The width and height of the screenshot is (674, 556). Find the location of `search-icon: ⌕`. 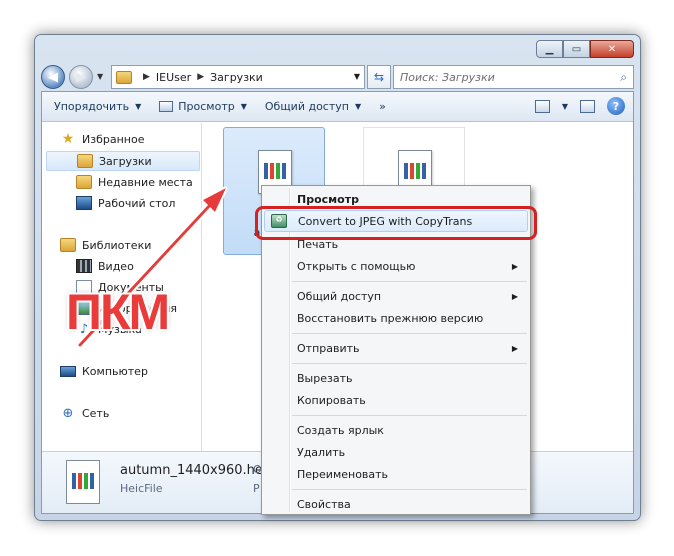

search-icon: ⌕ is located at coordinates (623, 77).